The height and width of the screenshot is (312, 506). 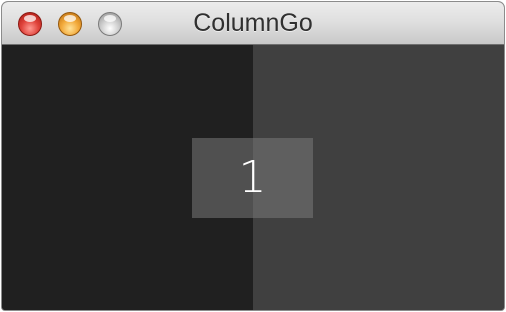 What do you see at coordinates (70, 24) in the screenshot?
I see `minimize-icon` at bounding box center [70, 24].